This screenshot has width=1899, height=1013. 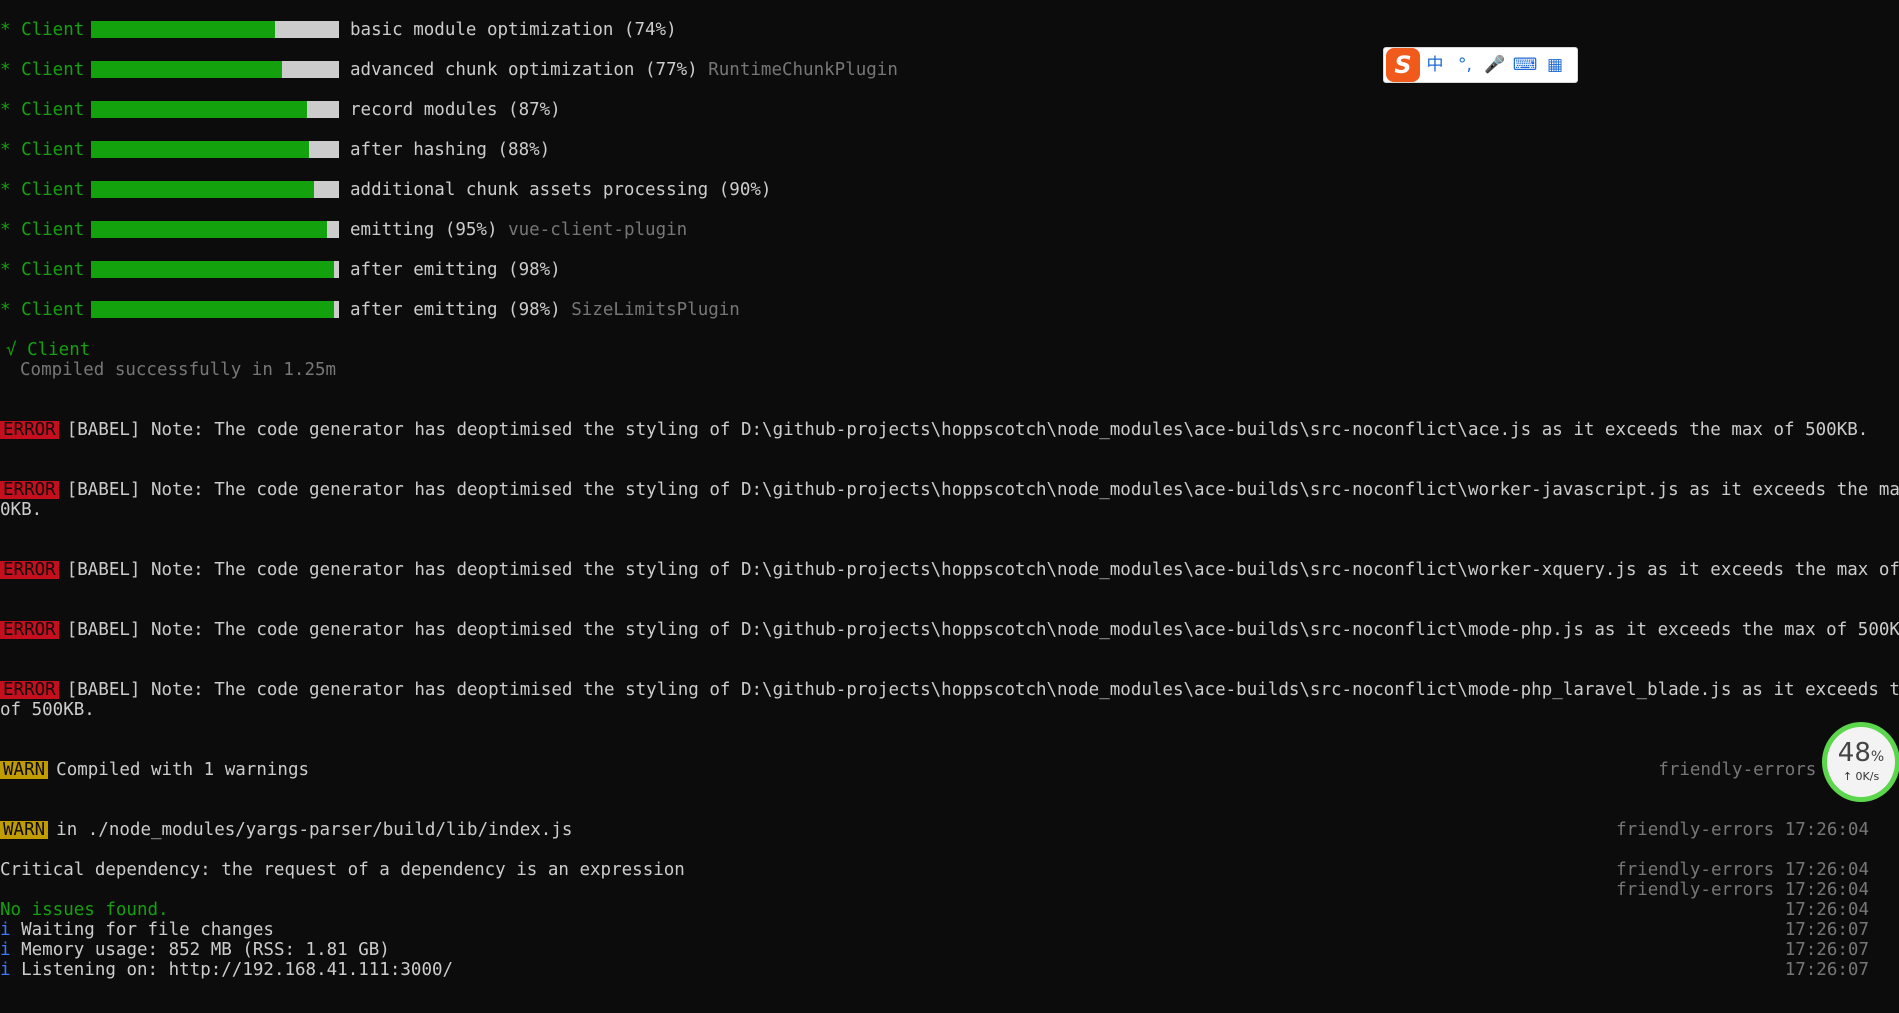 What do you see at coordinates (655, 310) in the screenshot?
I see `progress-plugin-name: SizeLimitsPlugin` at bounding box center [655, 310].